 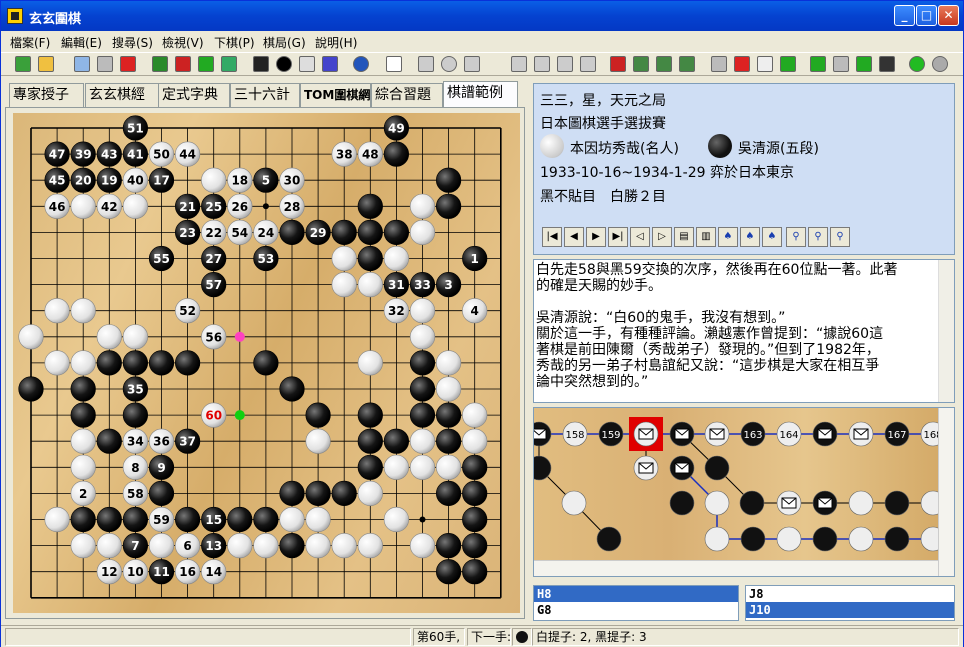 I want to click on white-stone: 46, so click(x=57, y=206).